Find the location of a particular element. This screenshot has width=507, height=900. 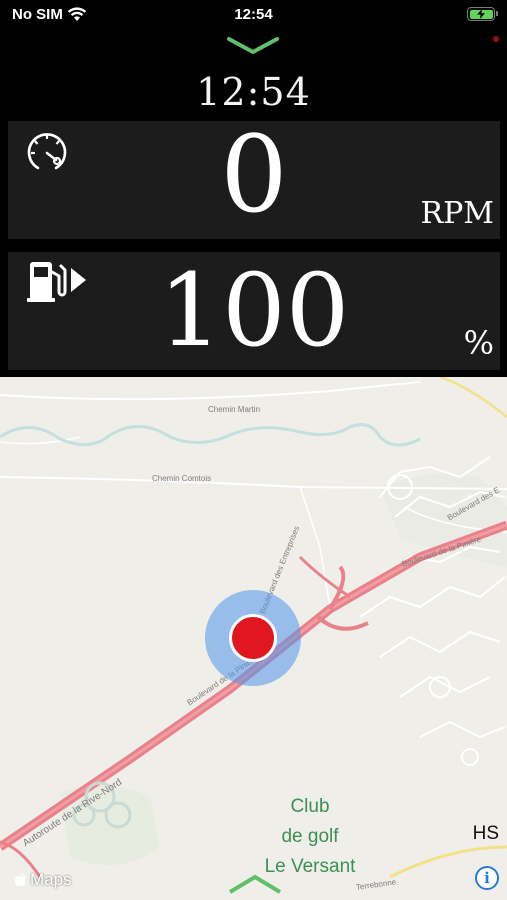

map-label-chemin-martin: Chemin Martin is located at coordinates (234, 409).